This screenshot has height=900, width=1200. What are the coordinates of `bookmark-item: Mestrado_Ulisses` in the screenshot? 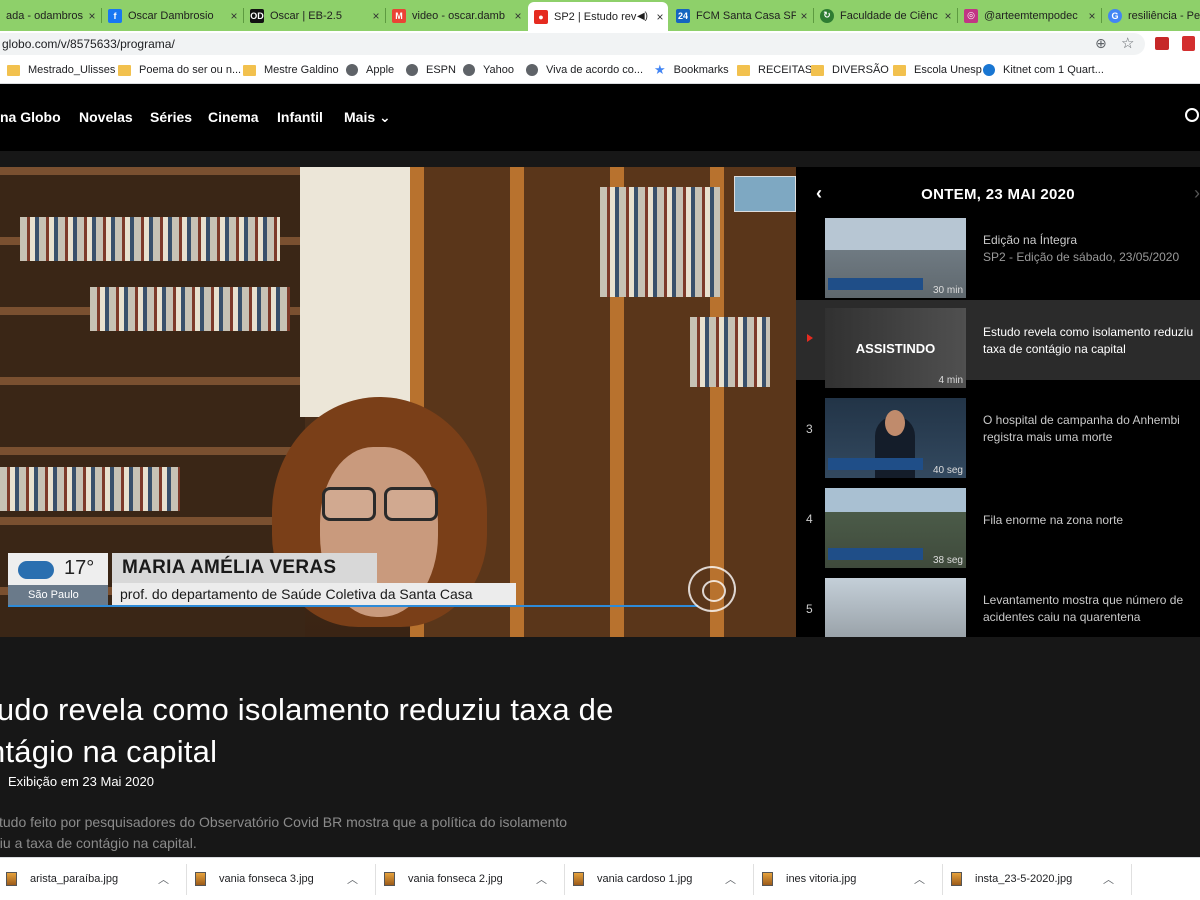 It's located at (61, 70).